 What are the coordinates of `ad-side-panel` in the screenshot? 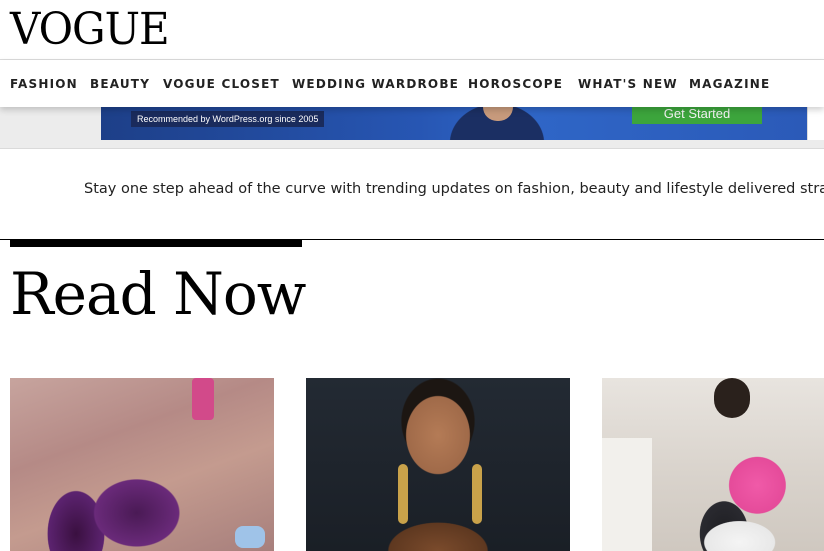 It's located at (815, 123).